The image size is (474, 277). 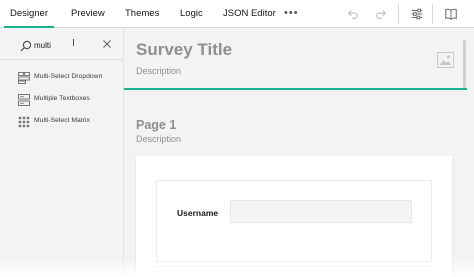 What do you see at coordinates (295, 89) in the screenshot?
I see `header-divider` at bounding box center [295, 89].